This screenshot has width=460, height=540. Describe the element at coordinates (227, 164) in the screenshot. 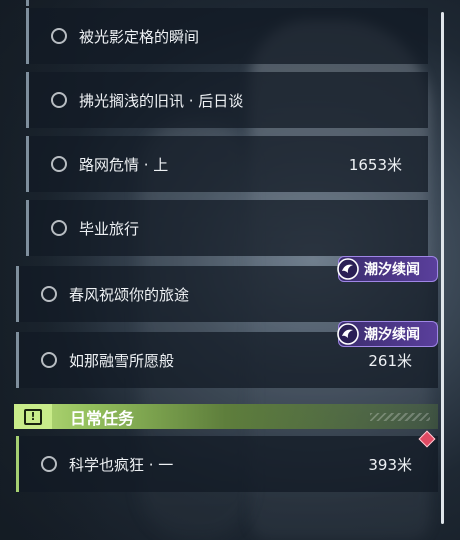

I see `quest-item: 路网危情 · 上 1653米` at that location.